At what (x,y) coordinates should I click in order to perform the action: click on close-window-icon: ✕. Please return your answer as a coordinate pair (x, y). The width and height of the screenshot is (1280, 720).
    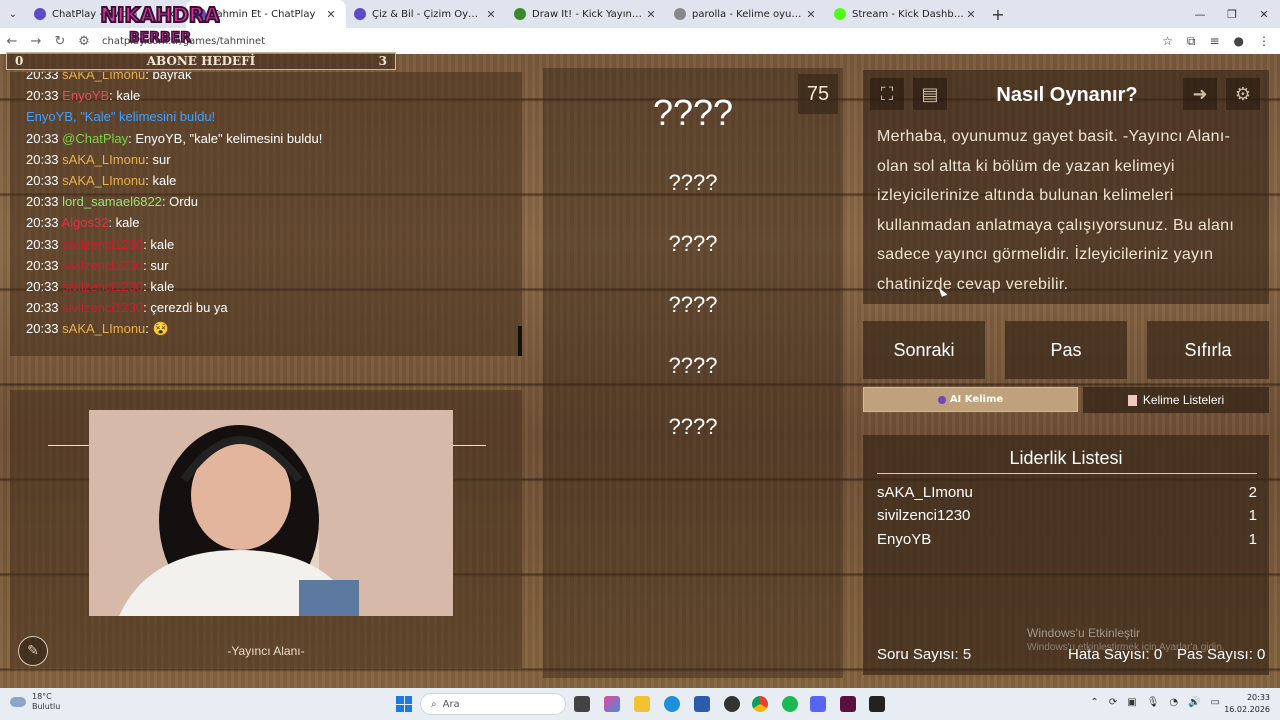
    Looking at the image, I should click on (1264, 14).